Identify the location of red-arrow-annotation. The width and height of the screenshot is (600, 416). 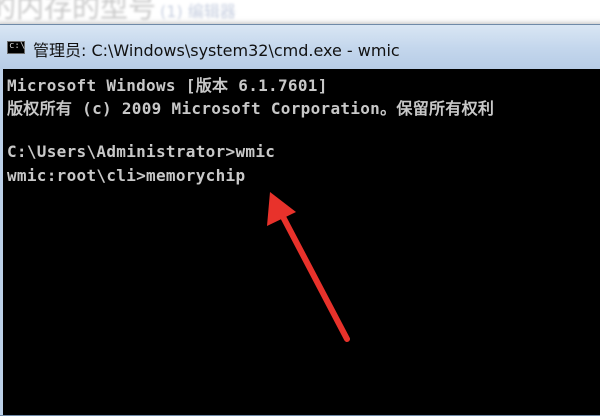
(308, 267).